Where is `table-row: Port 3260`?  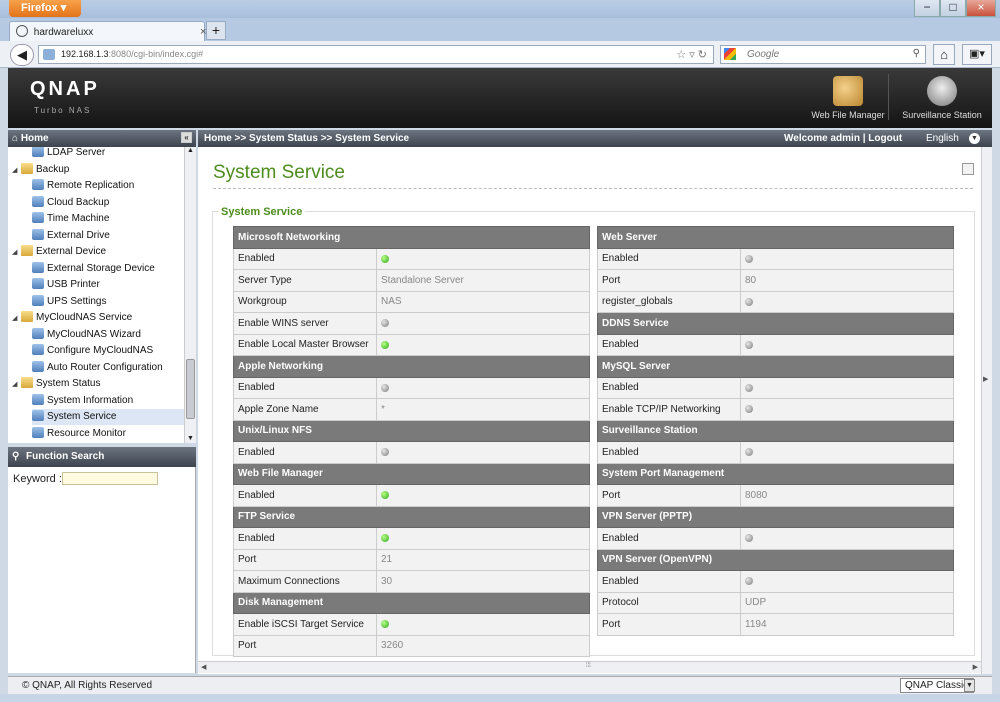 table-row: Port 3260 is located at coordinates (411, 645).